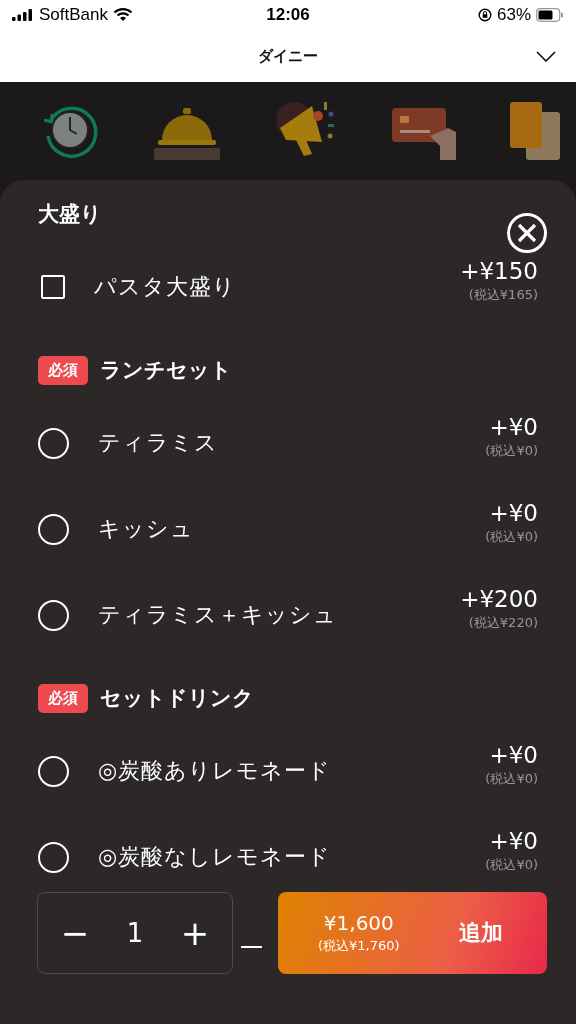 This screenshot has height=1024, width=576. Describe the element at coordinates (75, 933) in the screenshot. I see `minus-button: −` at that location.